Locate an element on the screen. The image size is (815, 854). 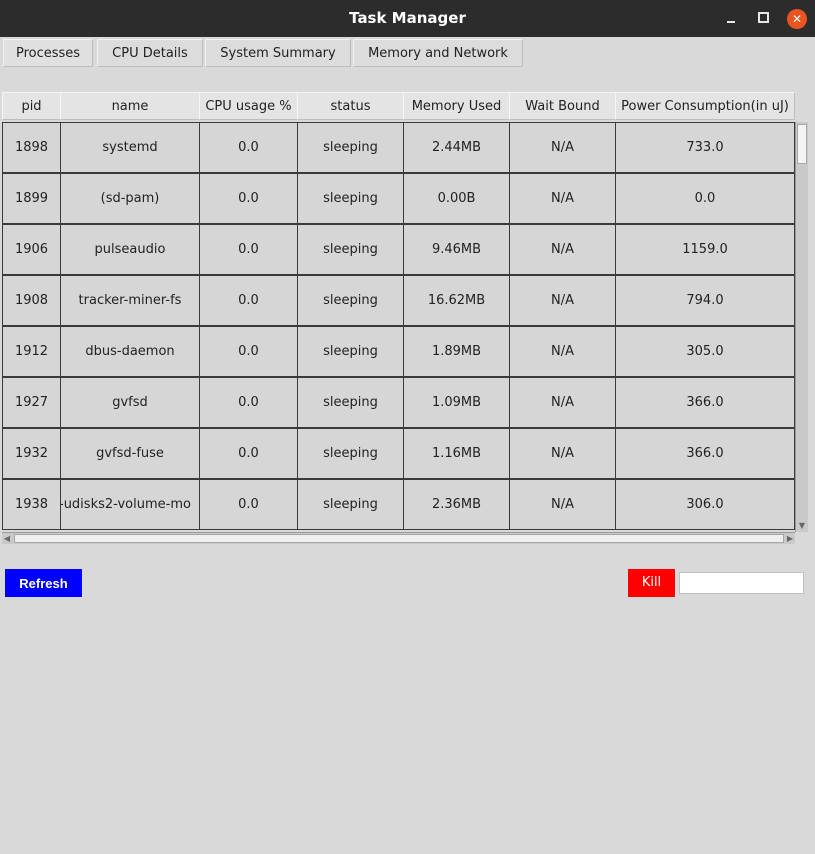
vertical-scrollbar: ▼ is located at coordinates (801, 327).